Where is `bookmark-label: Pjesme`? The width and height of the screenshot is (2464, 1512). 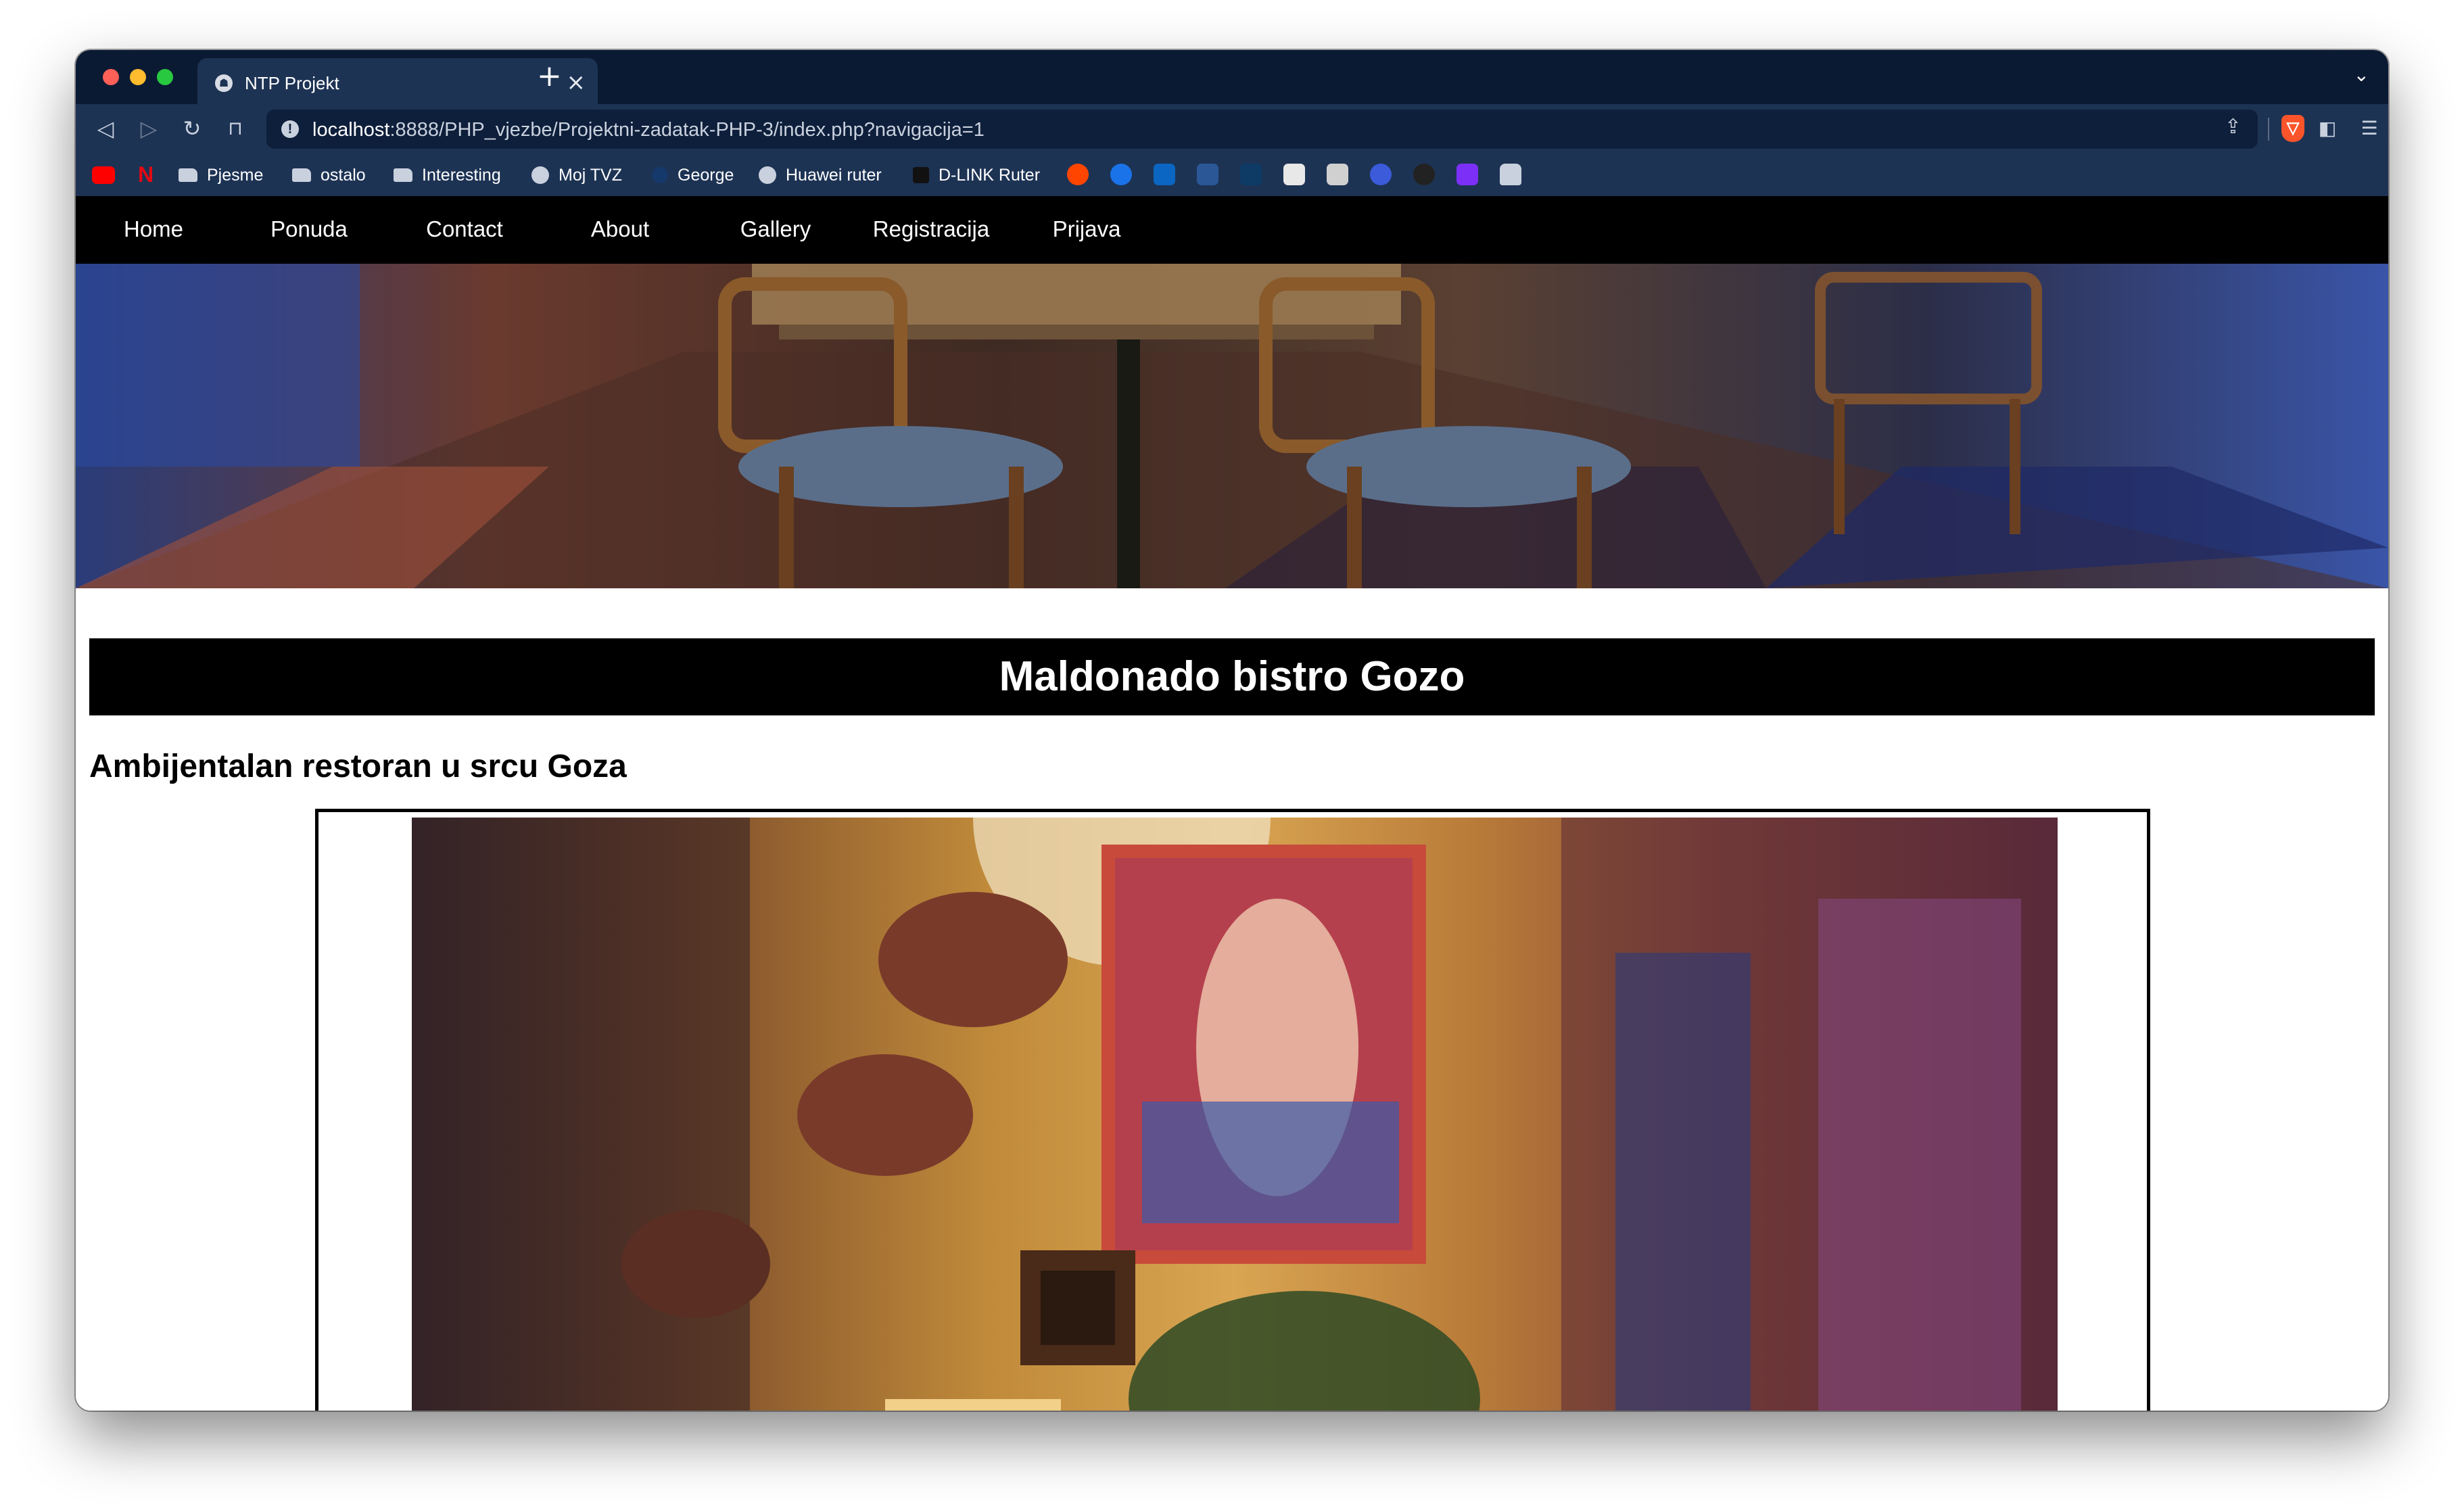 bookmark-label: Pjesme is located at coordinates (235, 175).